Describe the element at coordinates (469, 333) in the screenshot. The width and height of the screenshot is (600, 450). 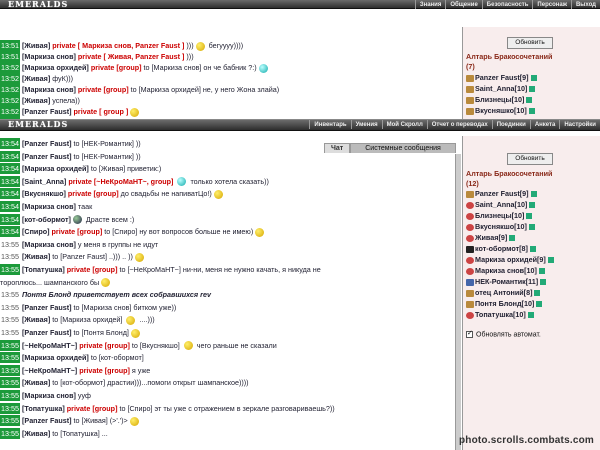
I see `auto-refresh-checkbox` at that location.